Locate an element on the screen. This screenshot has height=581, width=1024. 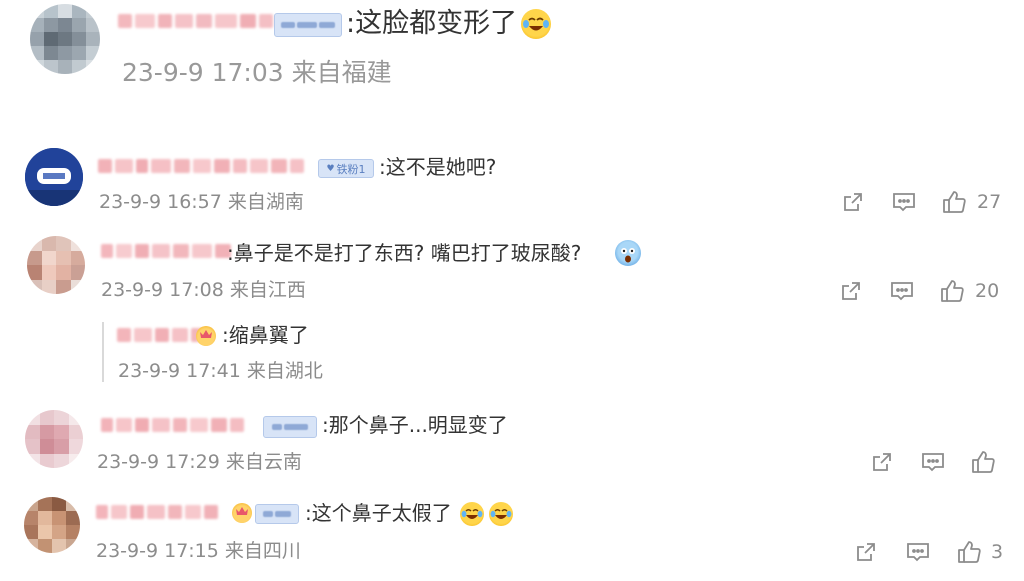
reply-divider is located at coordinates (103, 352).